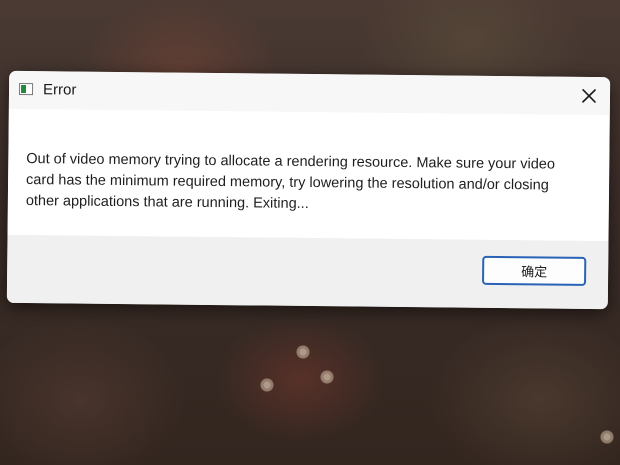 The width and height of the screenshot is (620, 465). I want to click on dialog-titlebar: Error, so click(309, 93).